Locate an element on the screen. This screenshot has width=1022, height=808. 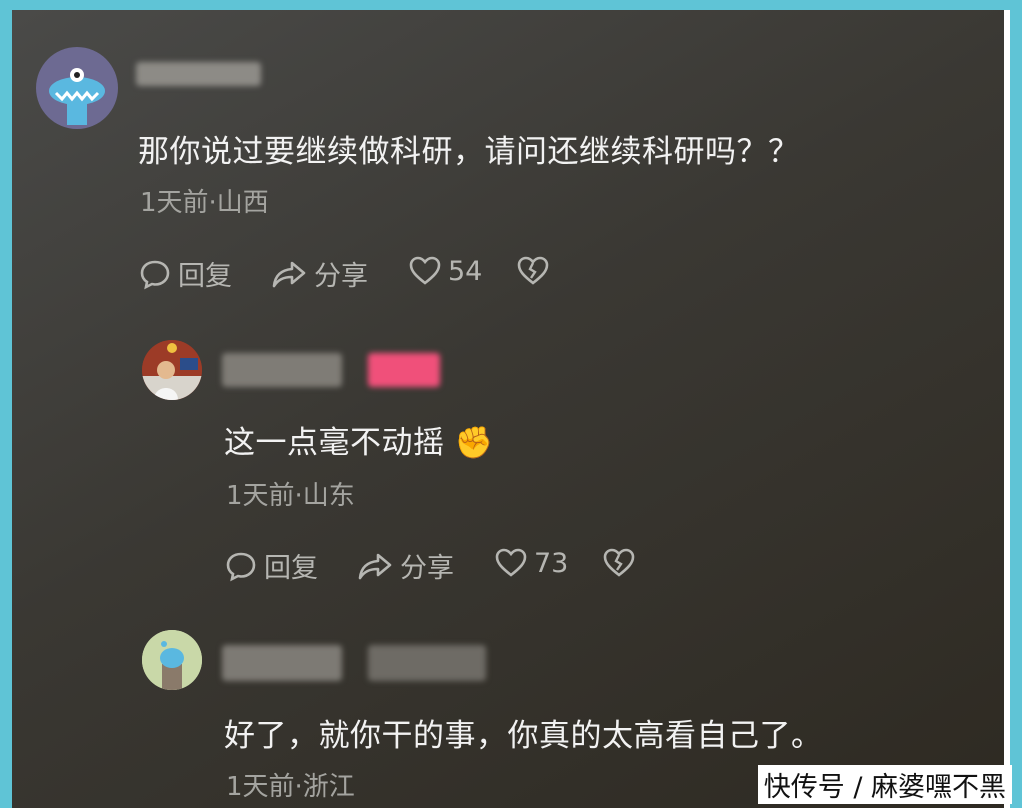
source-watermark: 快传号 / 麻婆嘿不黑 is located at coordinates (884, 784).